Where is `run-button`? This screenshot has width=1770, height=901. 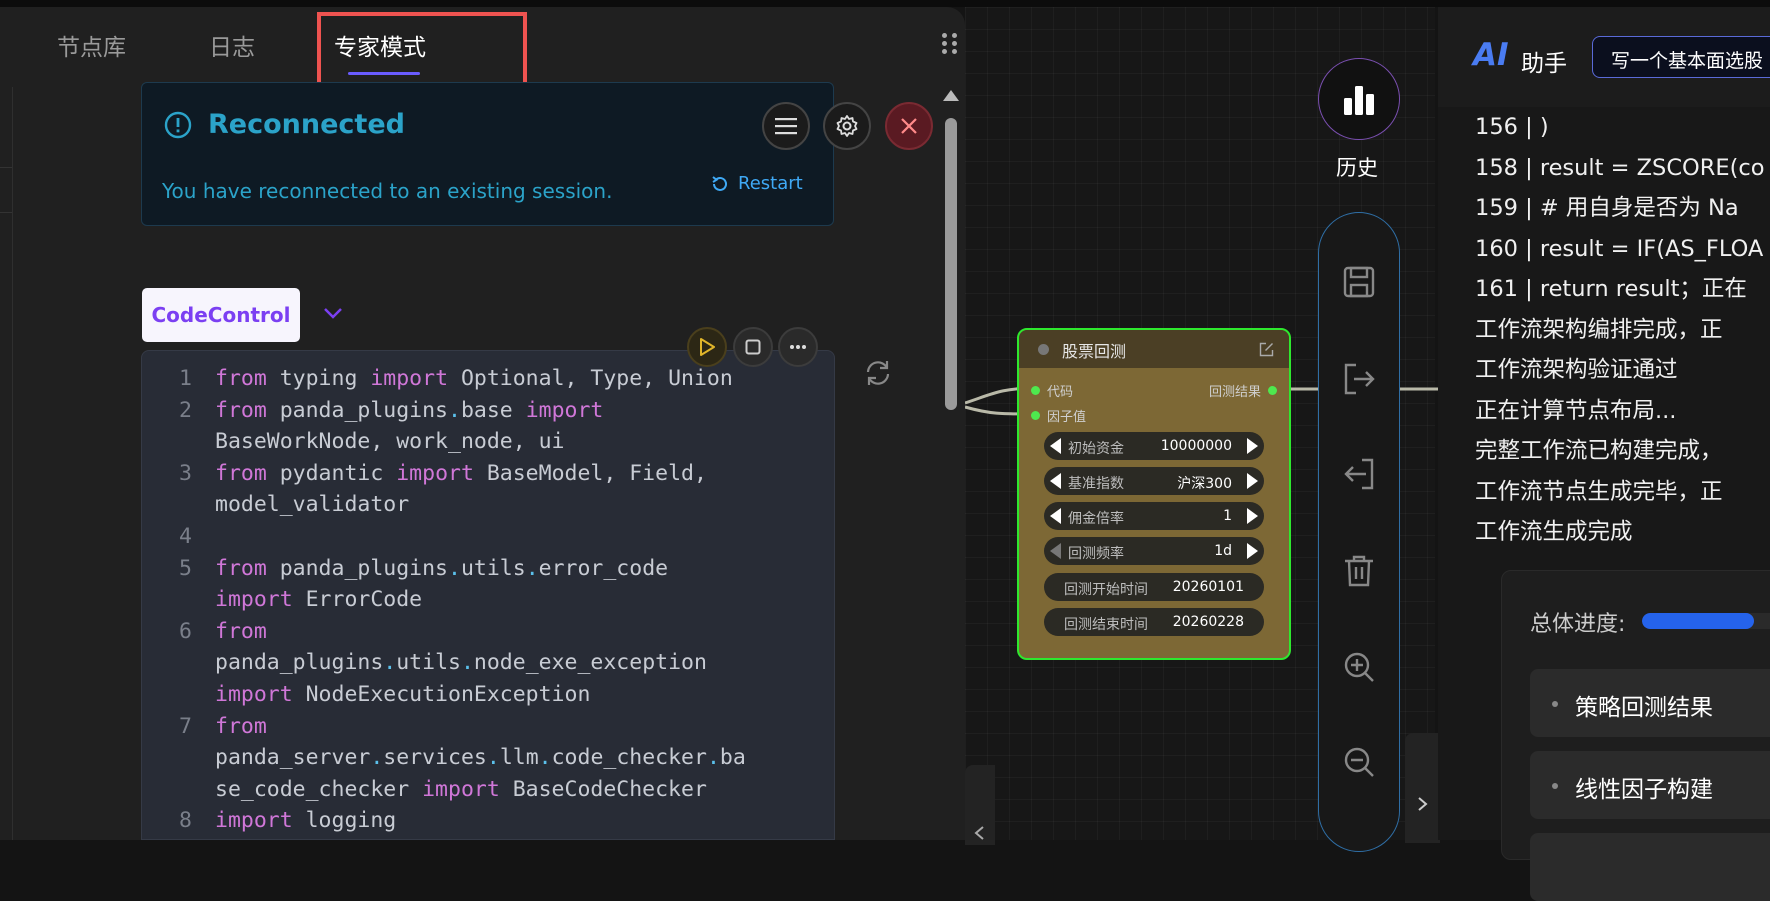
run-button is located at coordinates (707, 347).